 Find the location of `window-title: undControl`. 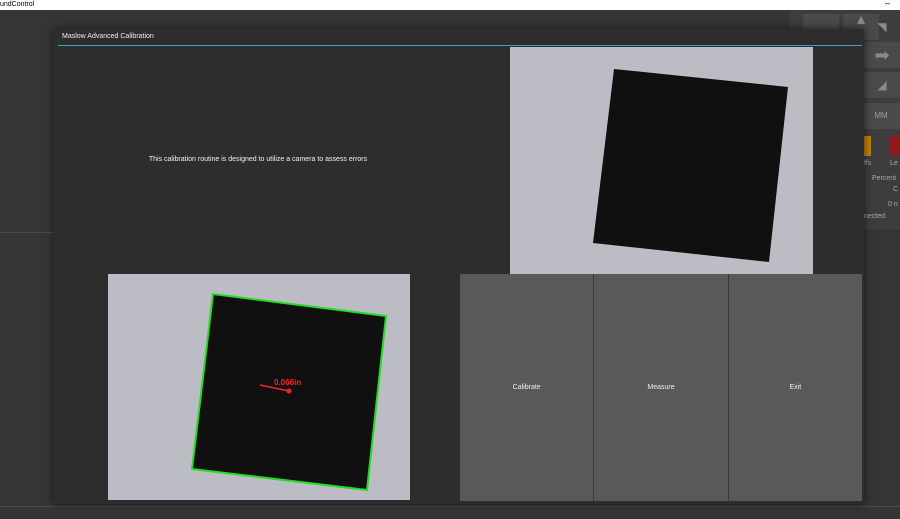

window-title: undControl is located at coordinates (17, 4).